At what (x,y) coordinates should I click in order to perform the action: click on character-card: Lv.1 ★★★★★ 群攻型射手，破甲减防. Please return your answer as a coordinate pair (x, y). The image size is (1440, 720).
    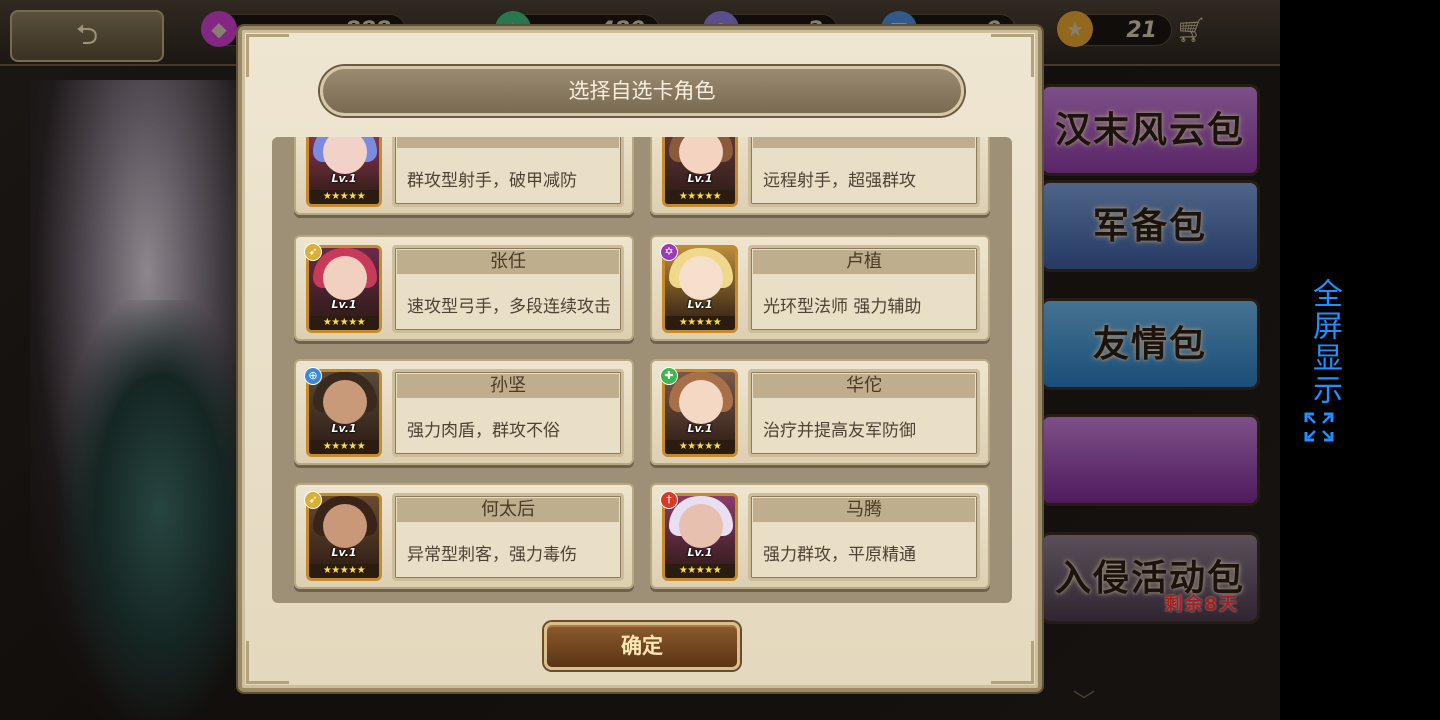
    Looking at the image, I should click on (464, 176).